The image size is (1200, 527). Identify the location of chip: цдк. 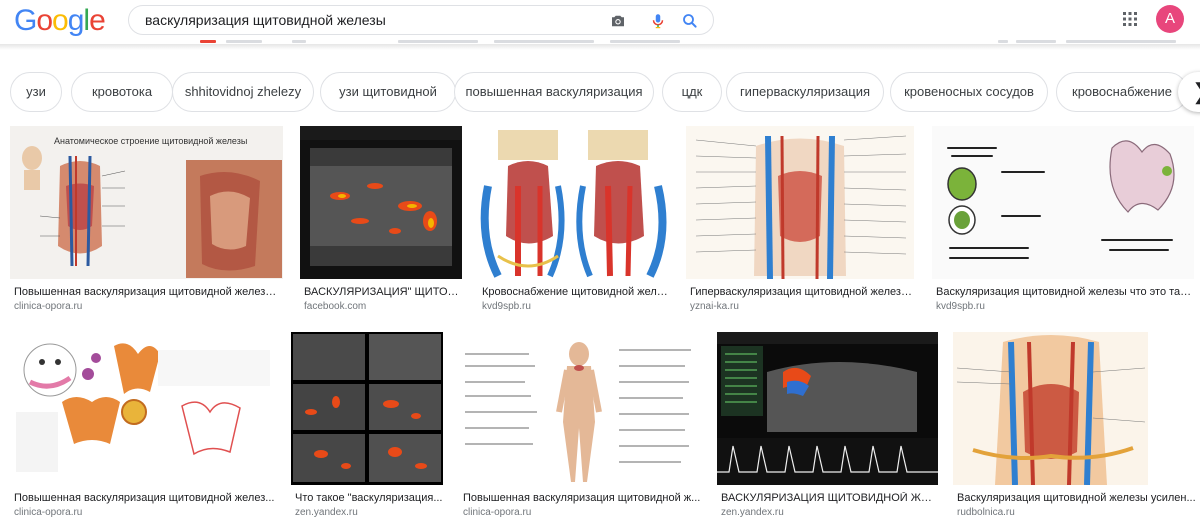
(692, 92).